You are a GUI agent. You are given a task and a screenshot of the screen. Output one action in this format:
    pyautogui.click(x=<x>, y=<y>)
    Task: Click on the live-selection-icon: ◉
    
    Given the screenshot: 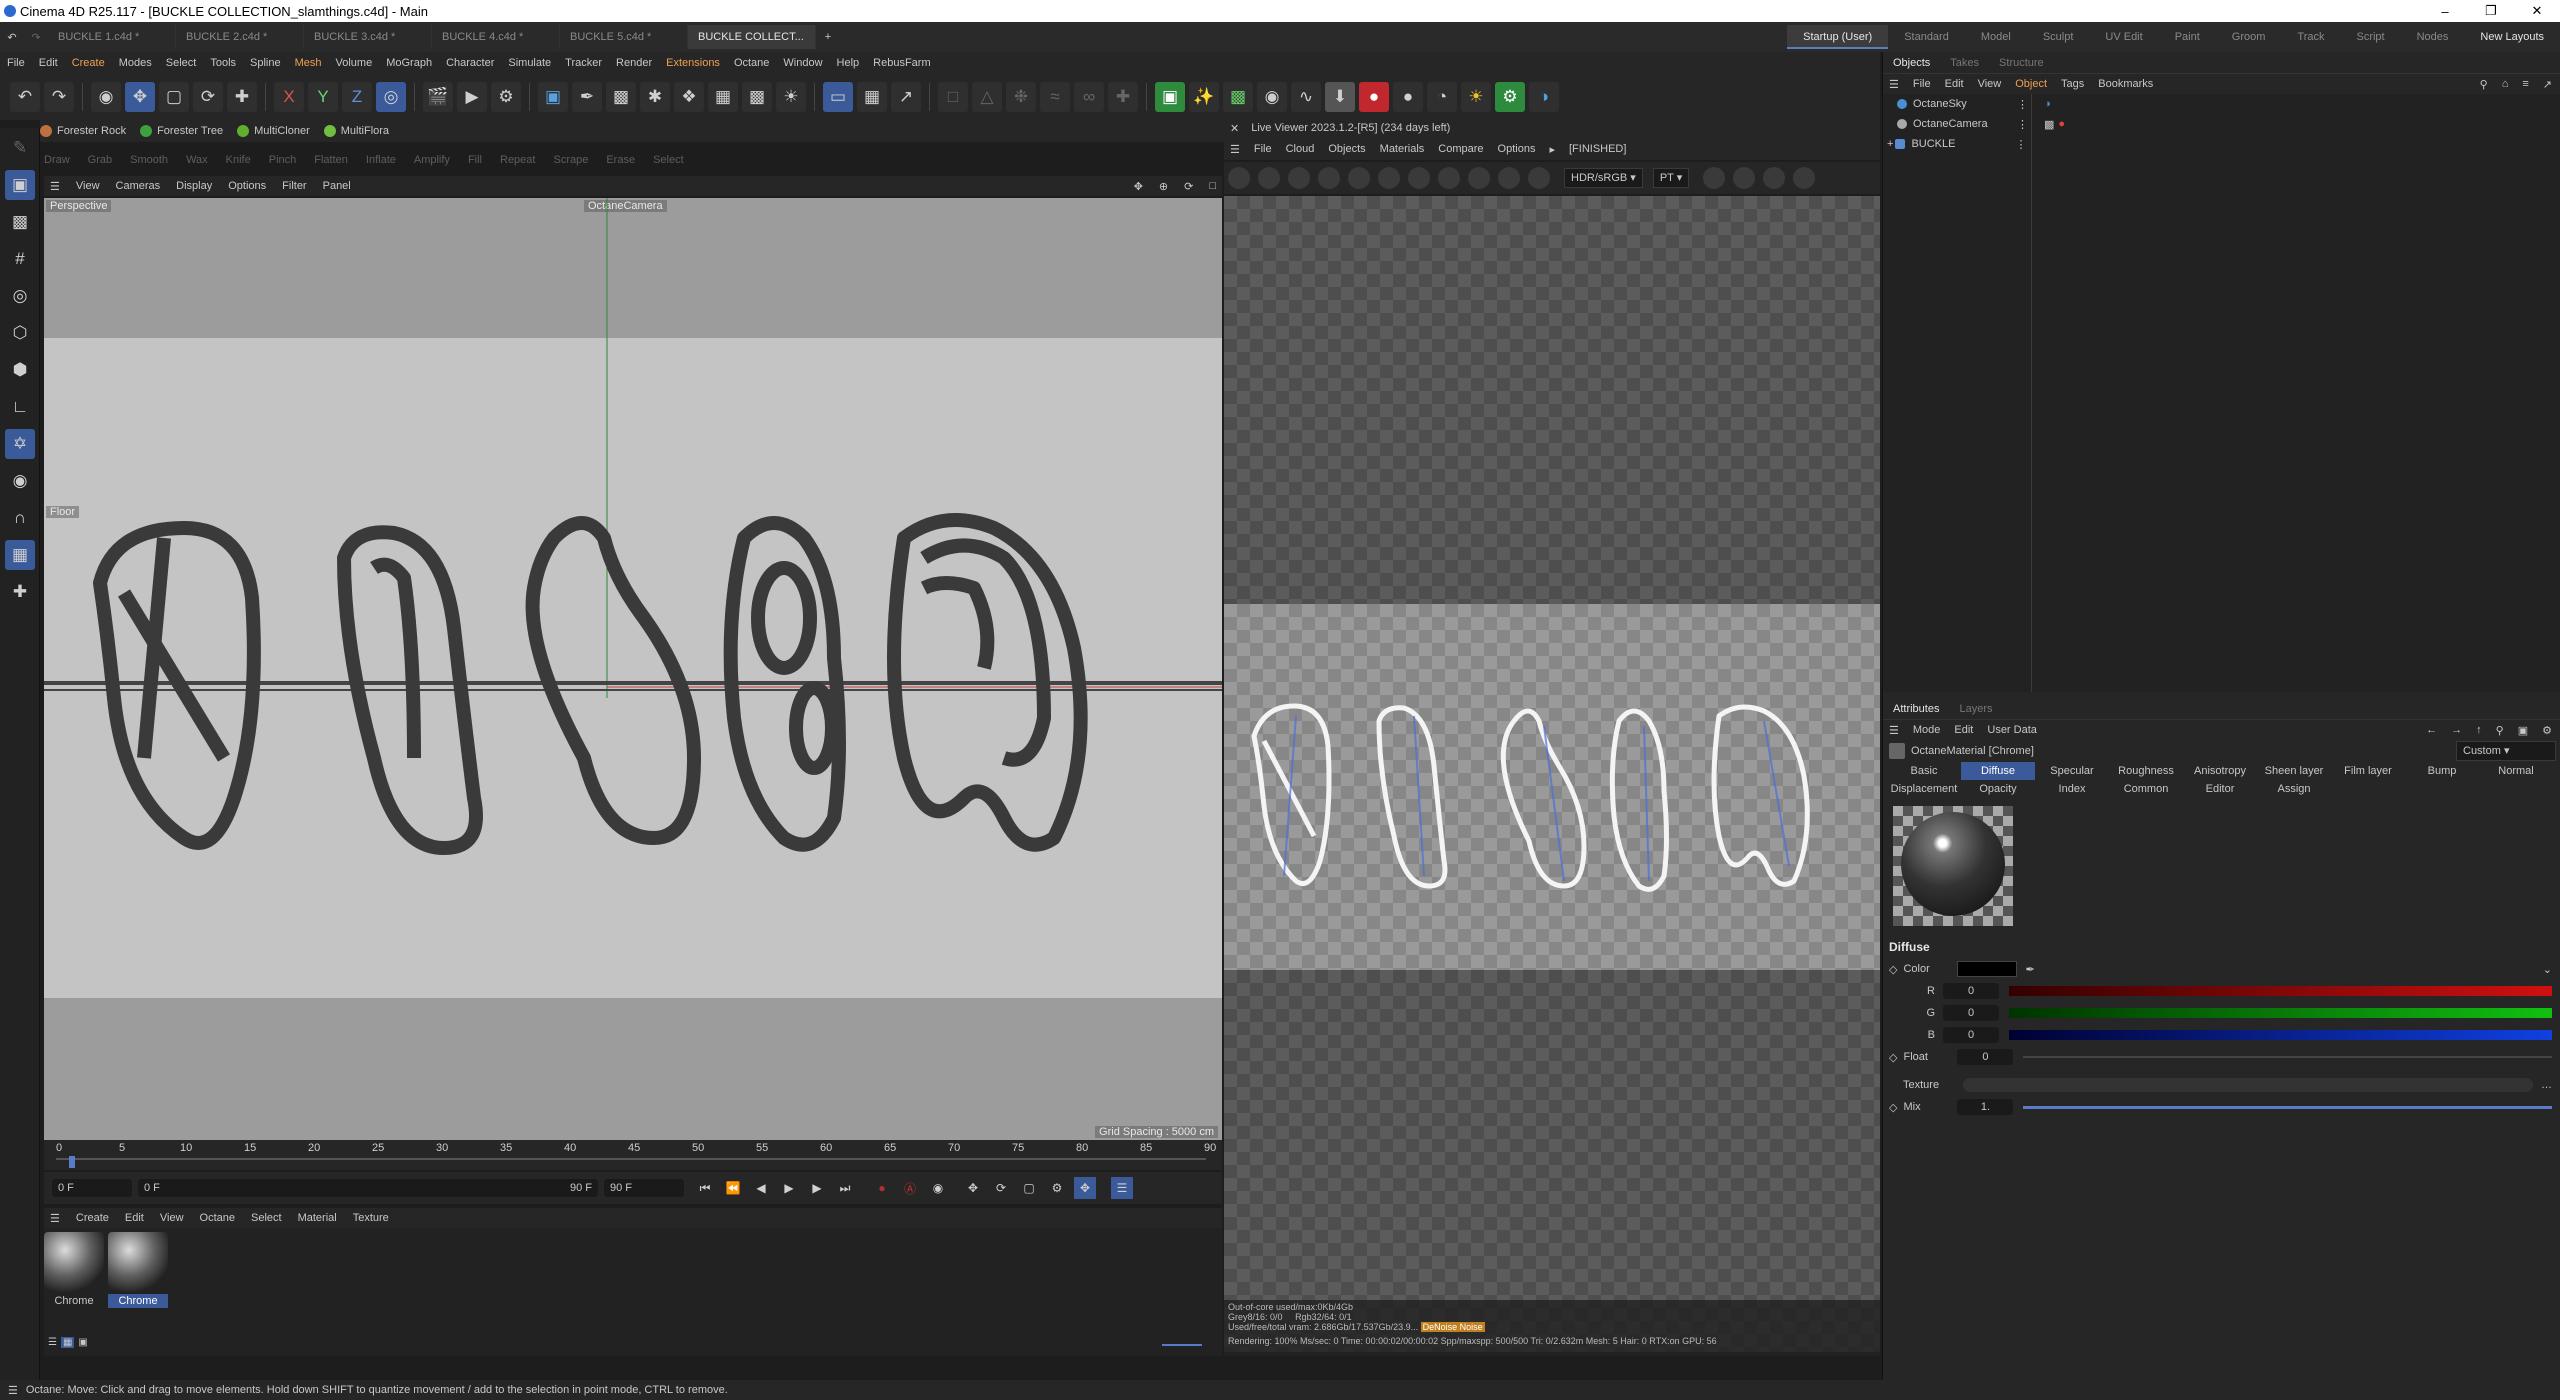 What is the action you would take?
    pyautogui.click(x=106, y=97)
    